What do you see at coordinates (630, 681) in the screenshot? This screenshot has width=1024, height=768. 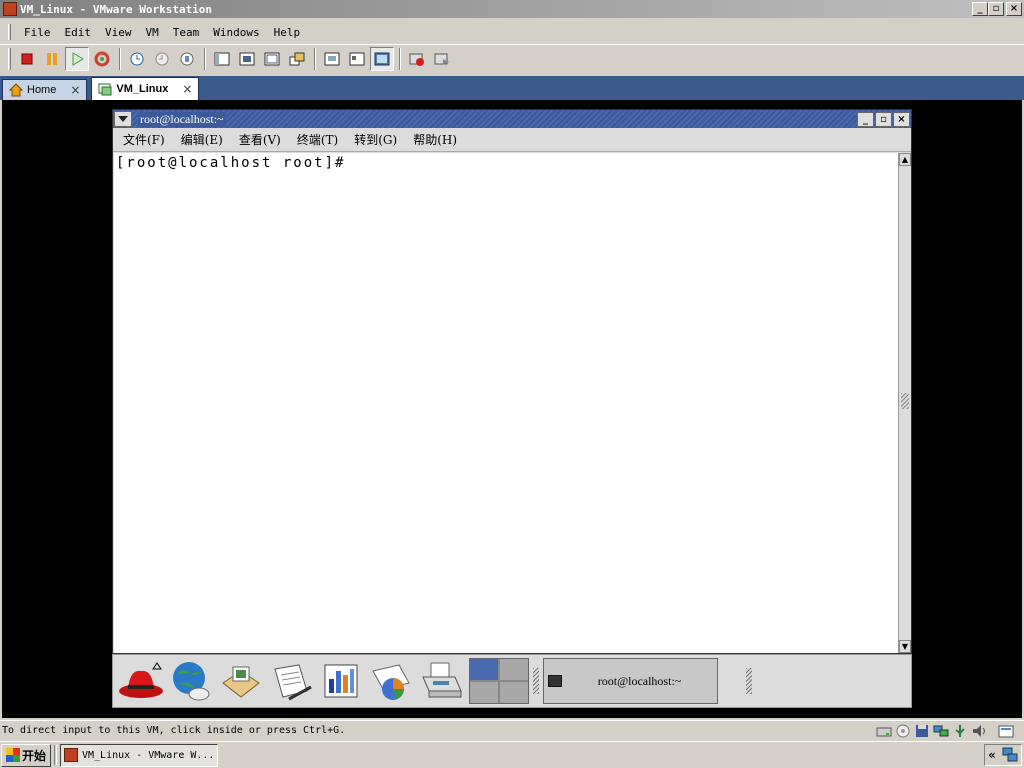 I see `taskbar-terminal-button: root@localhost:~` at bounding box center [630, 681].